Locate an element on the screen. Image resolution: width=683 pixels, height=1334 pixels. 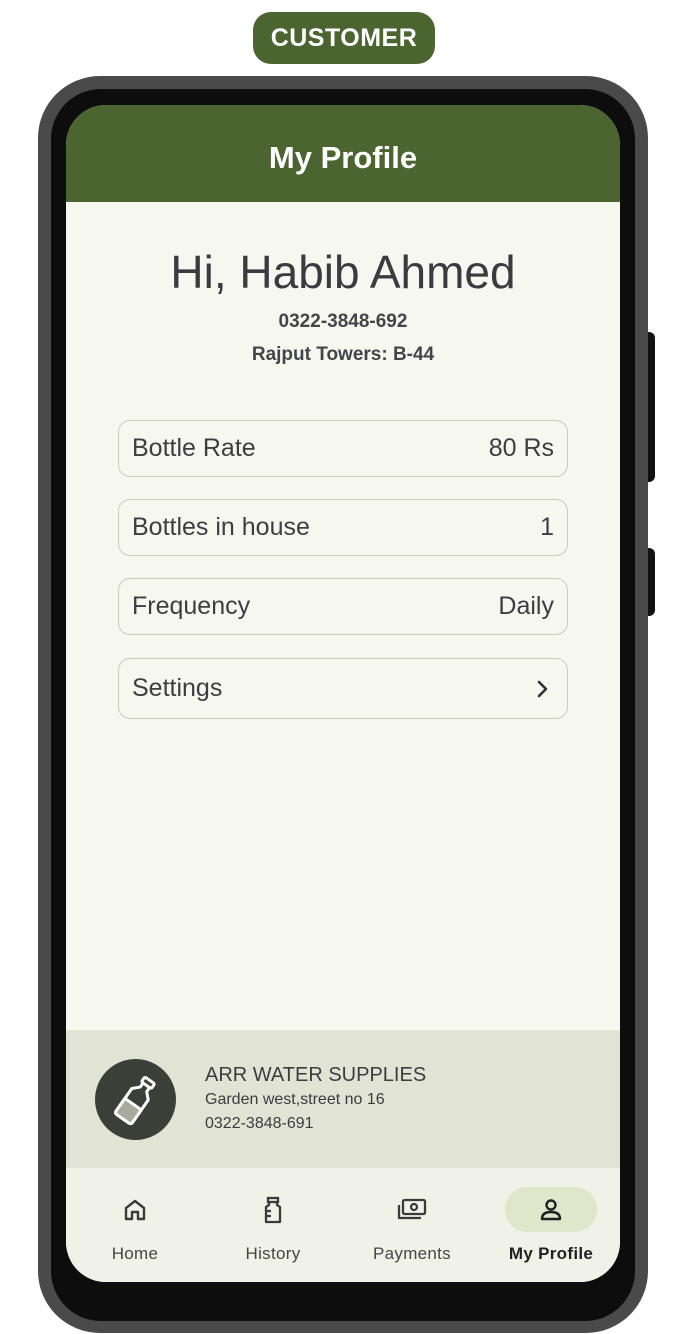
nav-home: Home is located at coordinates (135, 1225).